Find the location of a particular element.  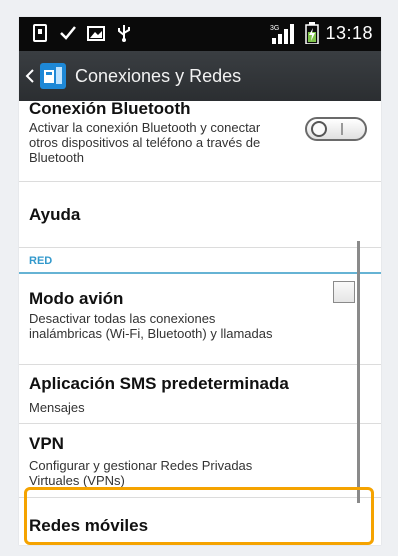

toggle-off-indicator is located at coordinates (319, 129).